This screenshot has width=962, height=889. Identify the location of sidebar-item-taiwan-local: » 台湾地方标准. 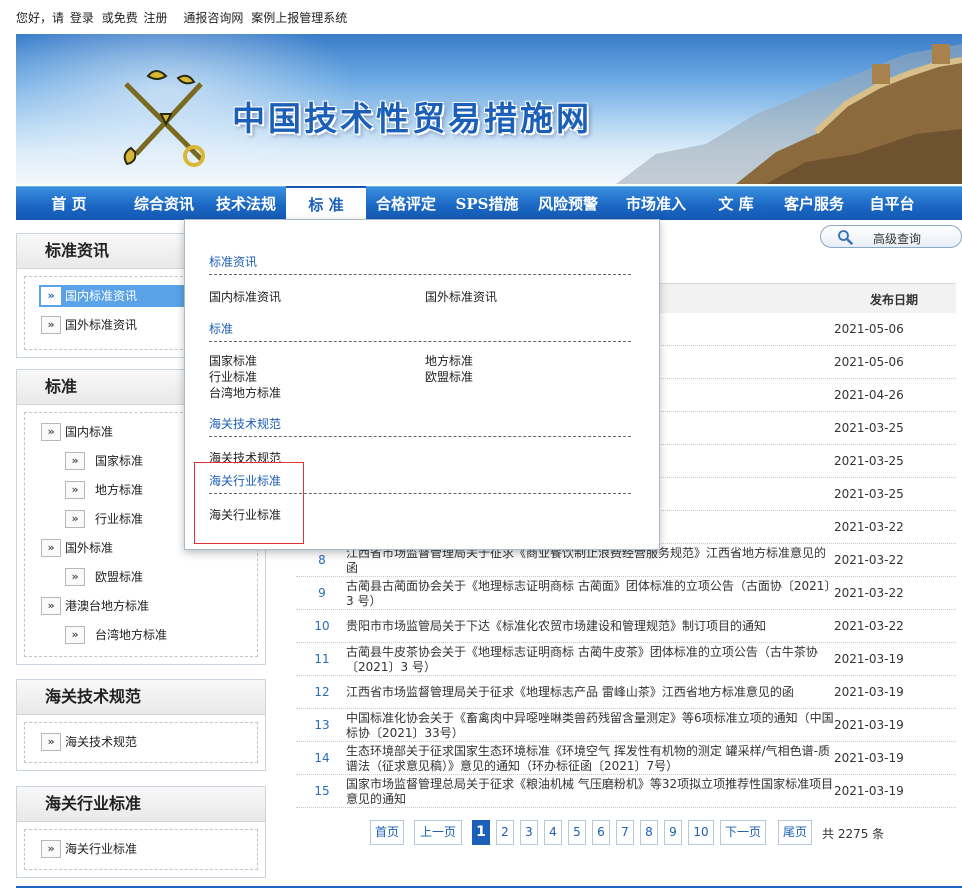
(116, 635).